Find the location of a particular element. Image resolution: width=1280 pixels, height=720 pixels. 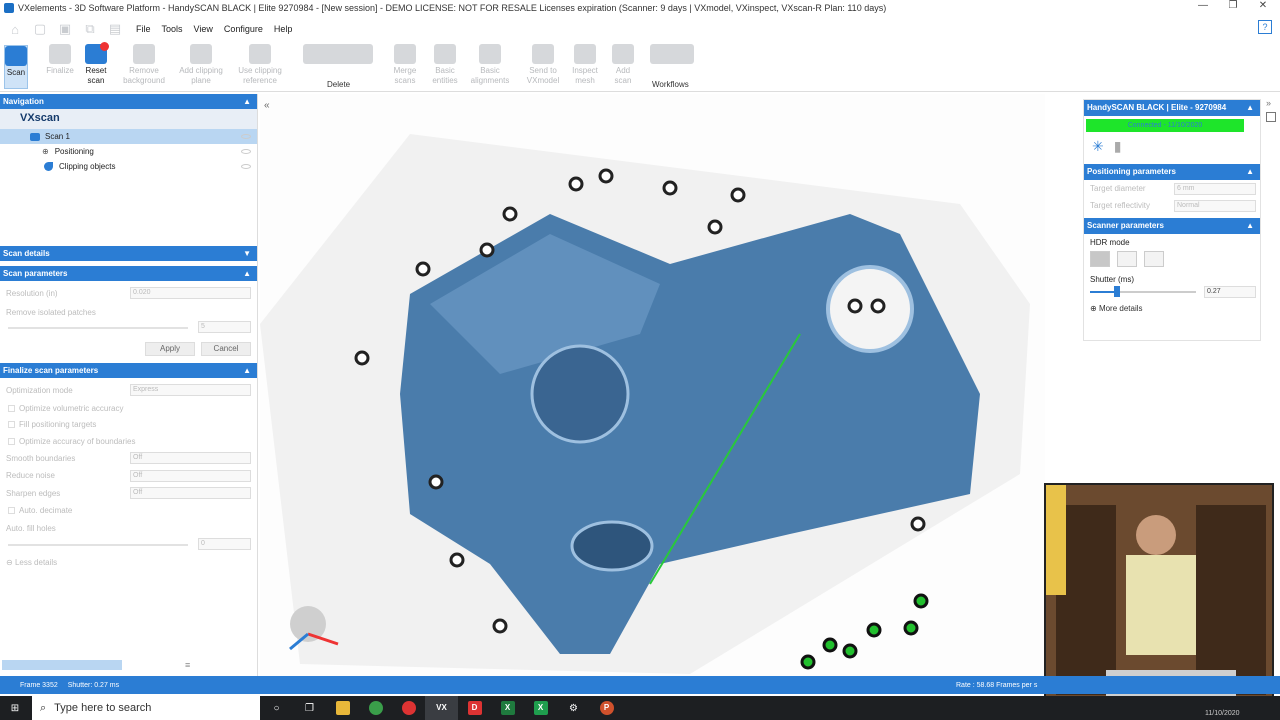

remove-background-button: Remove background is located at coordinates (144, 65).